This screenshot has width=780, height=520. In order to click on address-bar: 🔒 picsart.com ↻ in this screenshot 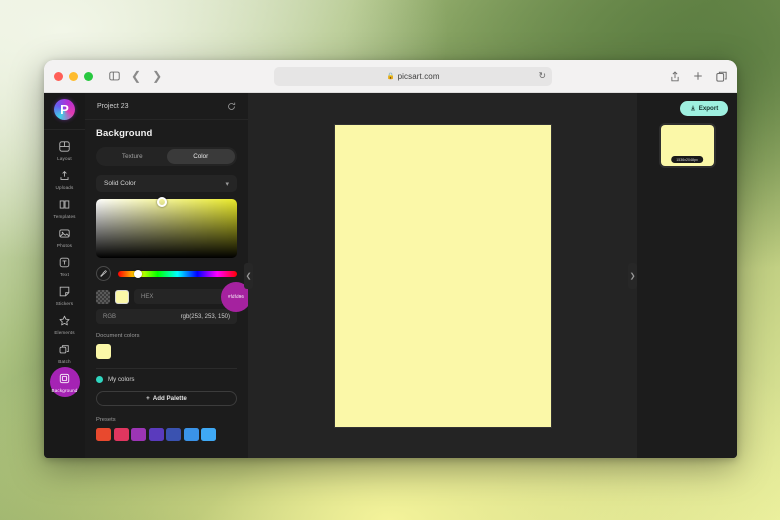, I will do `click(413, 76)`.